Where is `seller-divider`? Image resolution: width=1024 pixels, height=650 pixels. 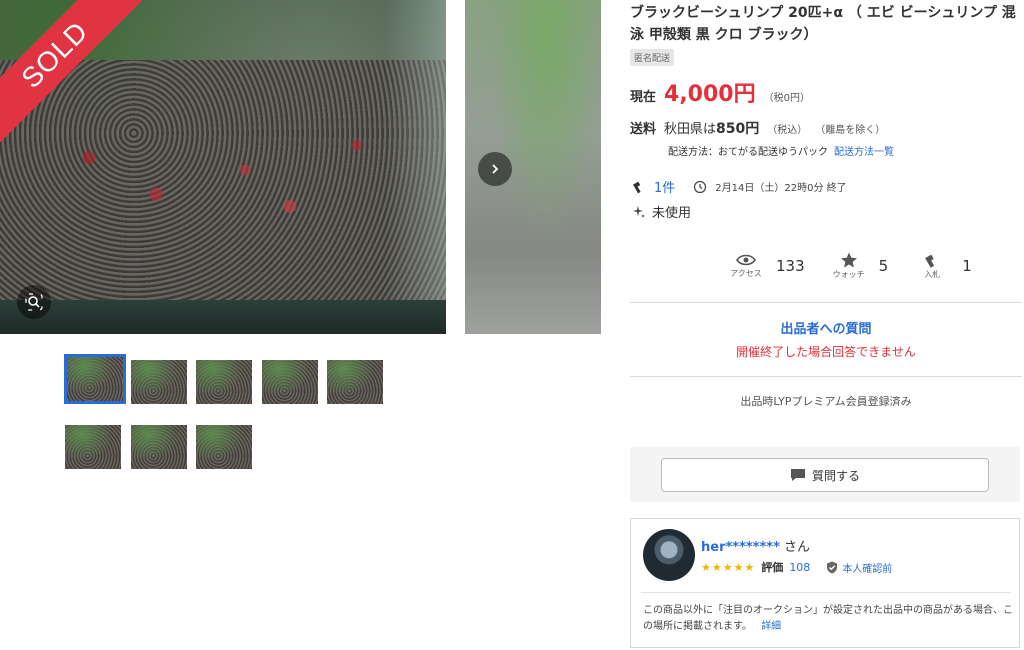
seller-divider is located at coordinates (826, 592).